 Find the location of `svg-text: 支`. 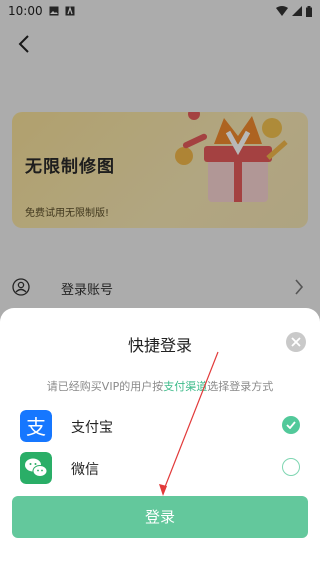

svg-text: 支 is located at coordinates (36, 427).